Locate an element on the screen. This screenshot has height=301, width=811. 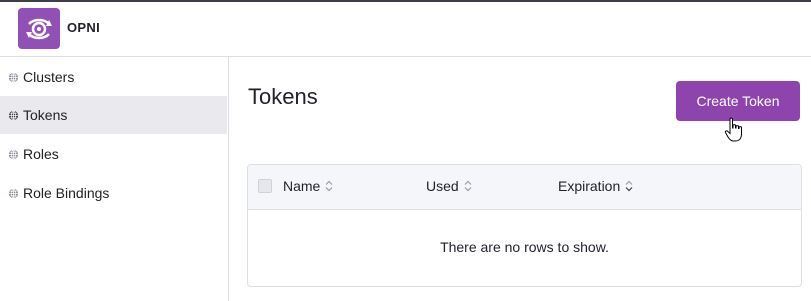
eye-sync-logo-icon is located at coordinates (39, 28).